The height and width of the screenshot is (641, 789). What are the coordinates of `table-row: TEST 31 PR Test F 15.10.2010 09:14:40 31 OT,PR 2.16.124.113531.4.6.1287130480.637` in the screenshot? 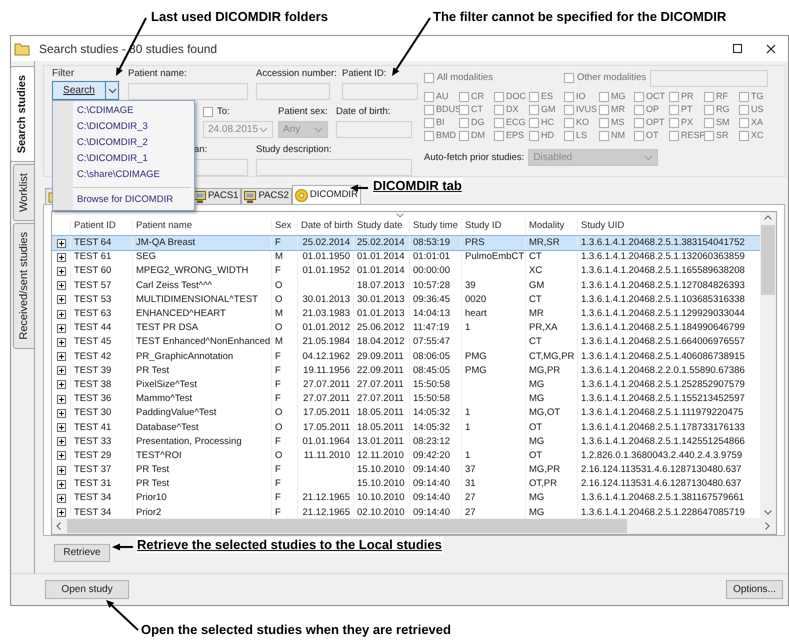 It's located at (406, 484).